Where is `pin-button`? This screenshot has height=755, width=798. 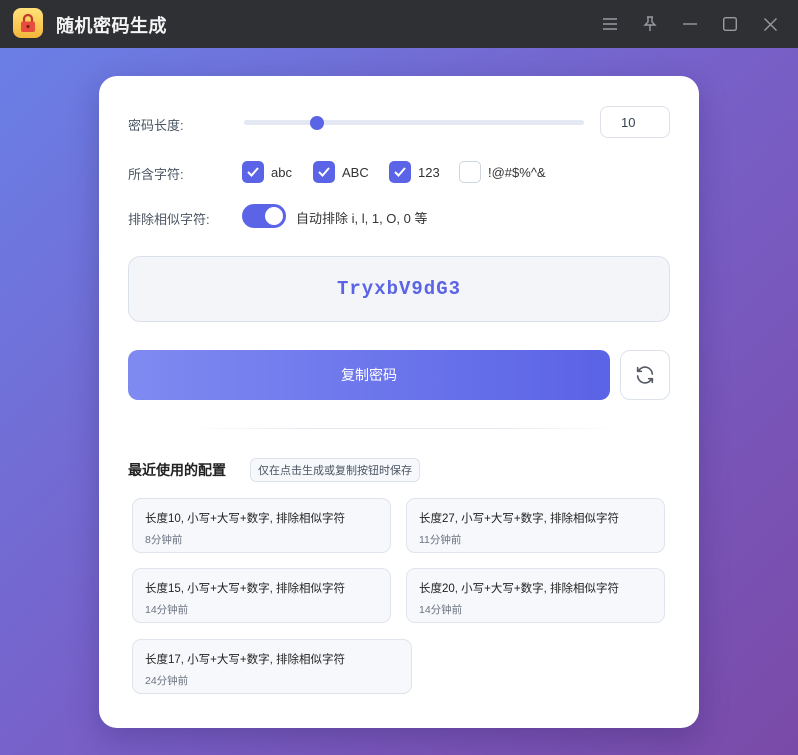
pin-button is located at coordinates (650, 24).